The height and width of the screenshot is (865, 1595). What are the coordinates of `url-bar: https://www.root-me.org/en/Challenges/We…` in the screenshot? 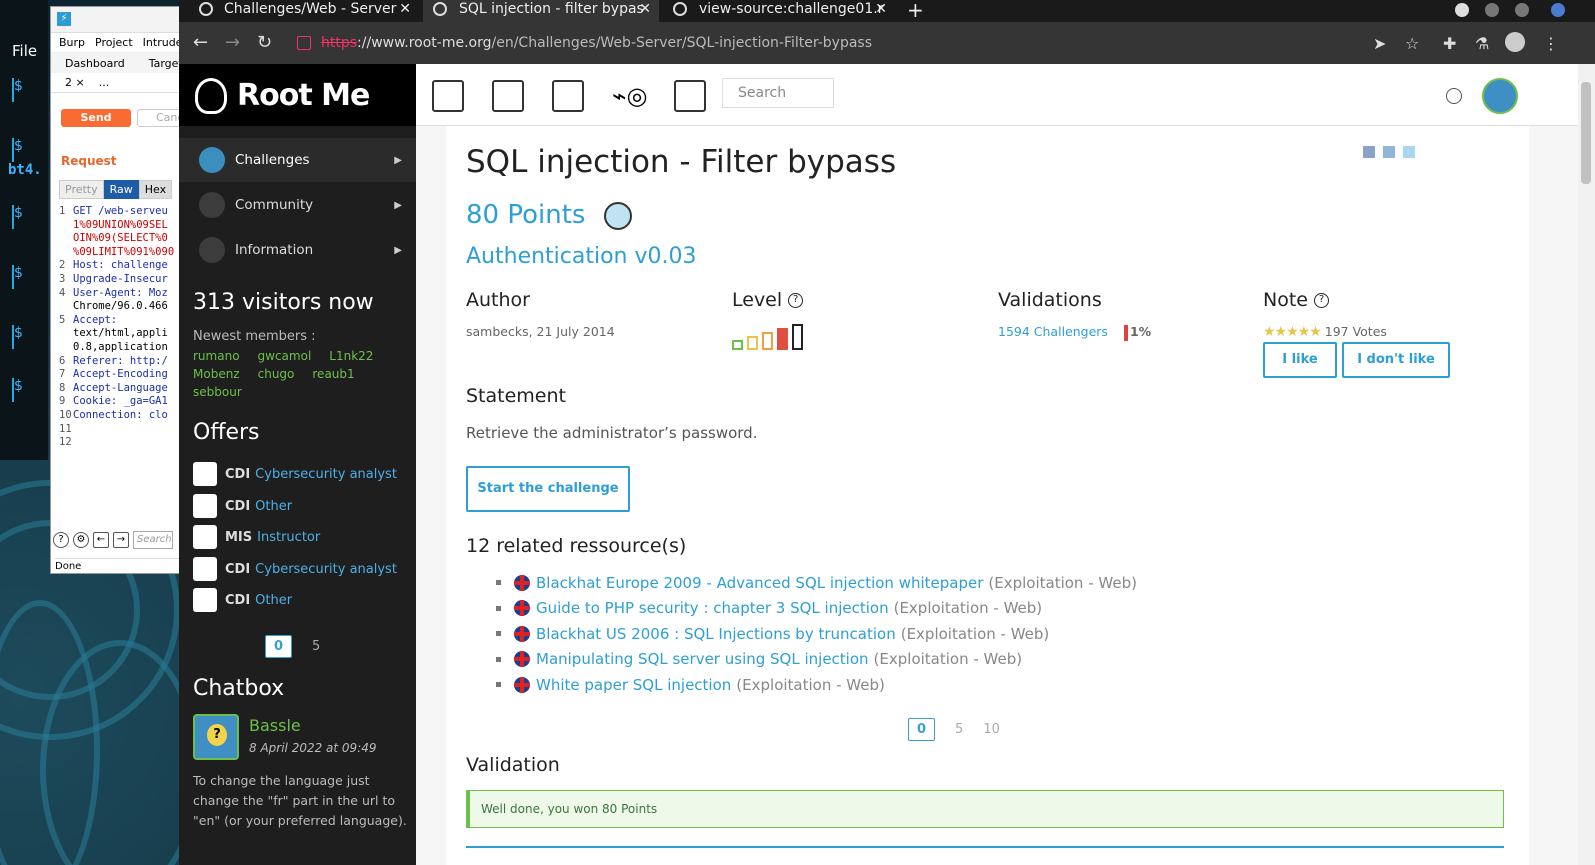 It's located at (824, 43).